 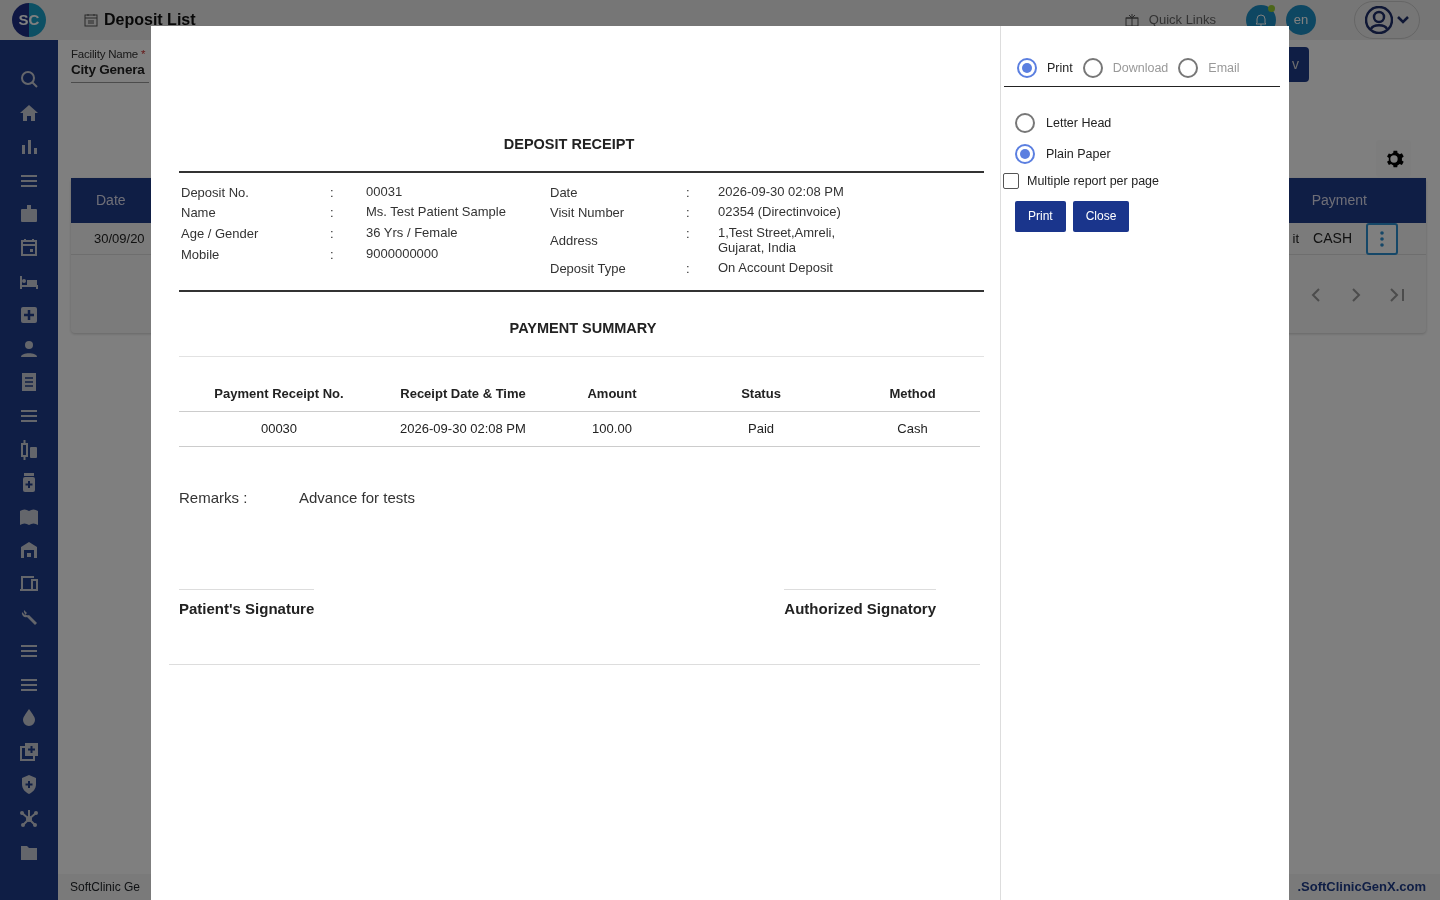 What do you see at coordinates (105, 887) in the screenshot?
I see `footer-text: SoftClinic Ge` at bounding box center [105, 887].